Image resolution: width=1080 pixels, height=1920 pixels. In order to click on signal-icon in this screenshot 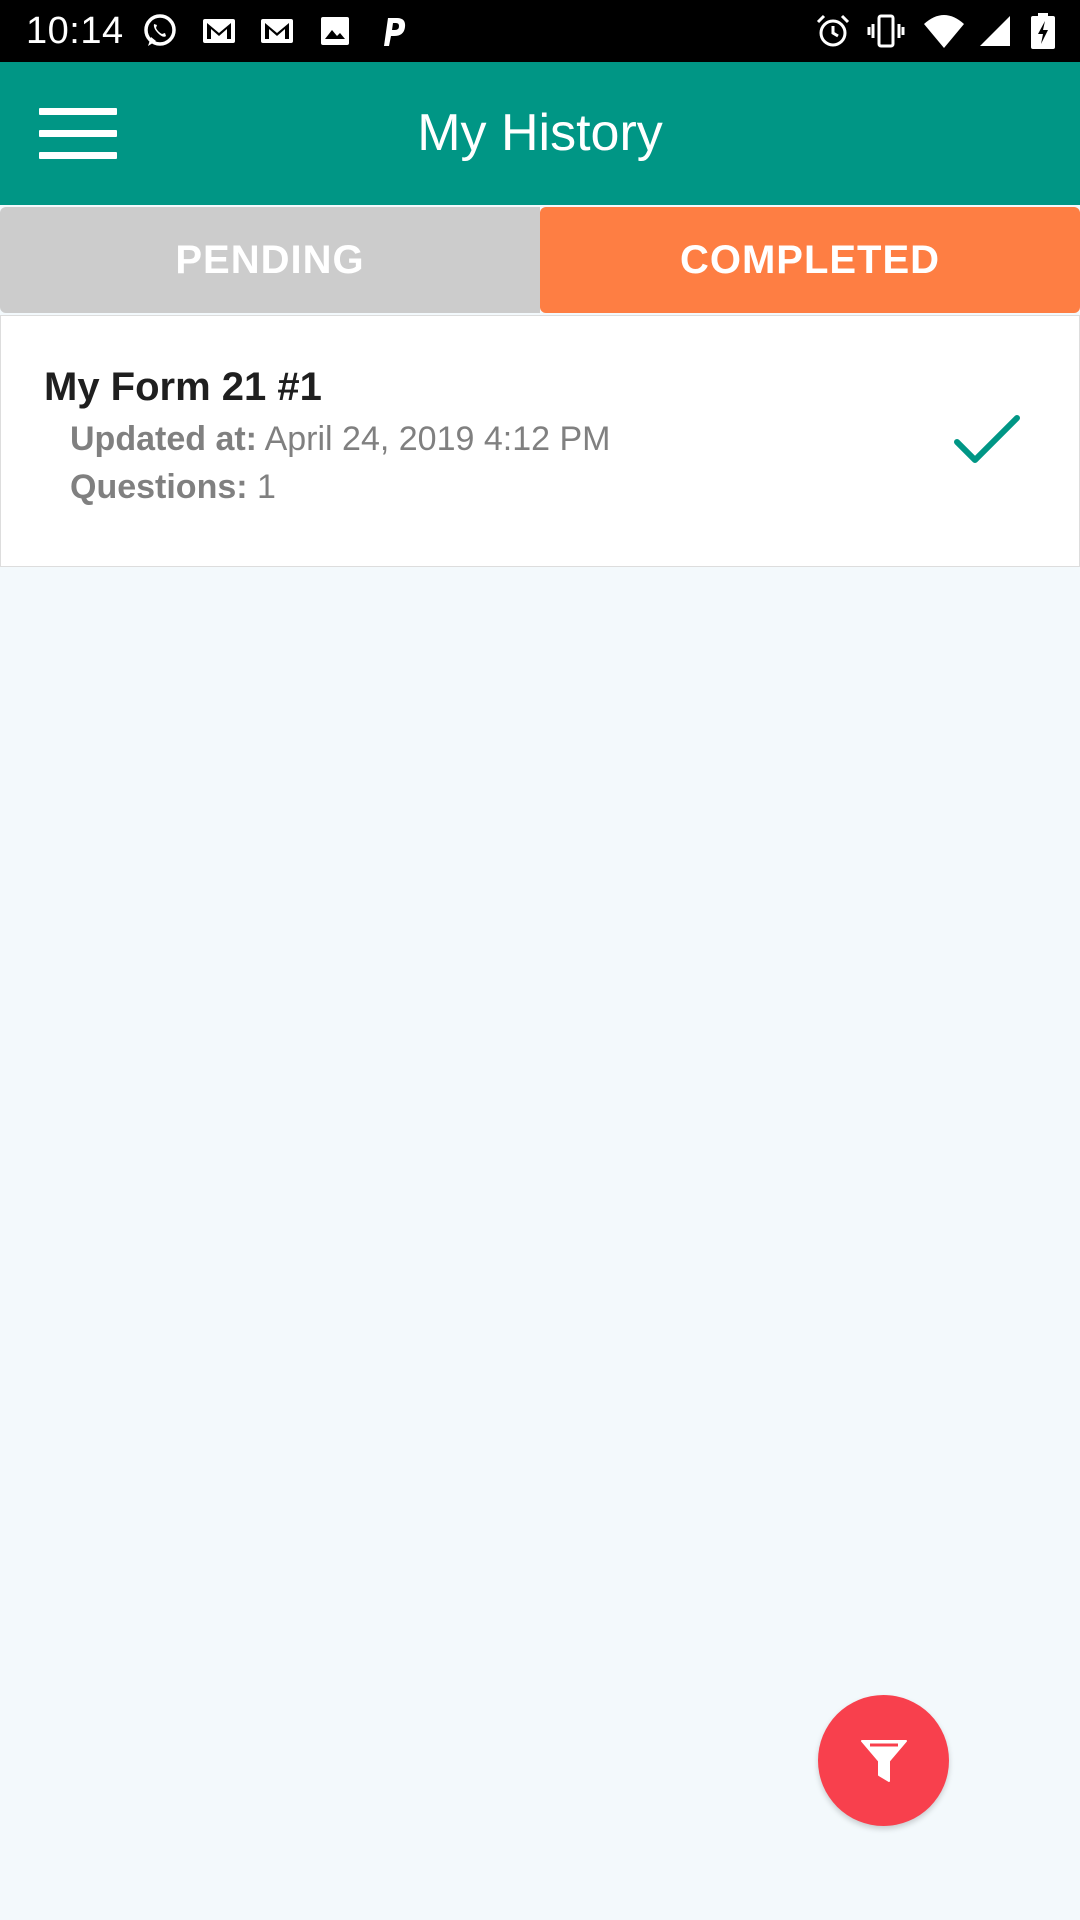, I will do `click(995, 31)`.